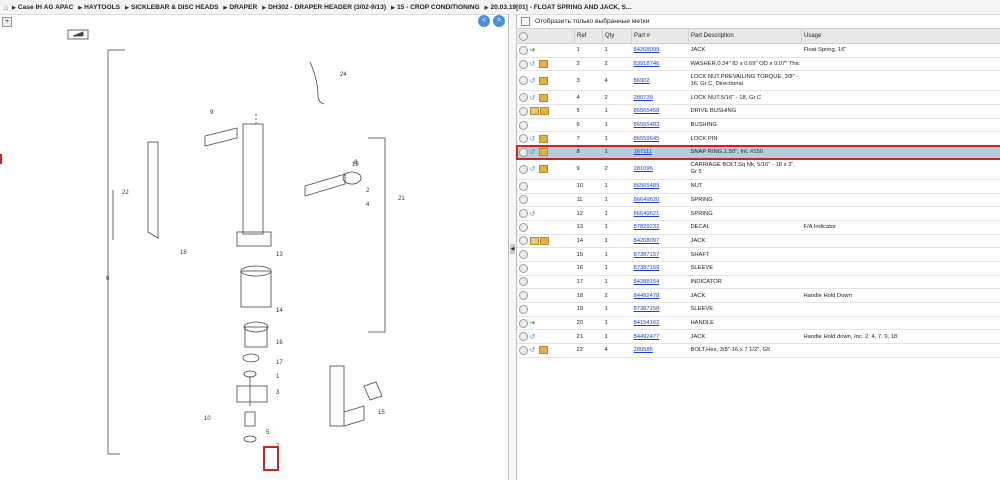 The height and width of the screenshot is (480, 1000). I want to click on part-number-link: 87387157, so click(647, 255).